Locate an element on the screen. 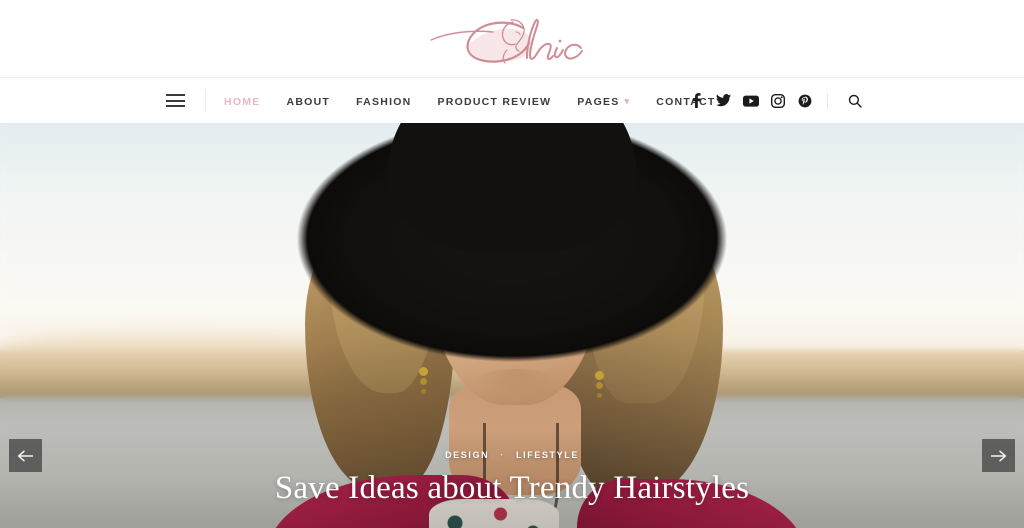 The height and width of the screenshot is (528, 1024). twitter-icon is located at coordinates (723, 100).